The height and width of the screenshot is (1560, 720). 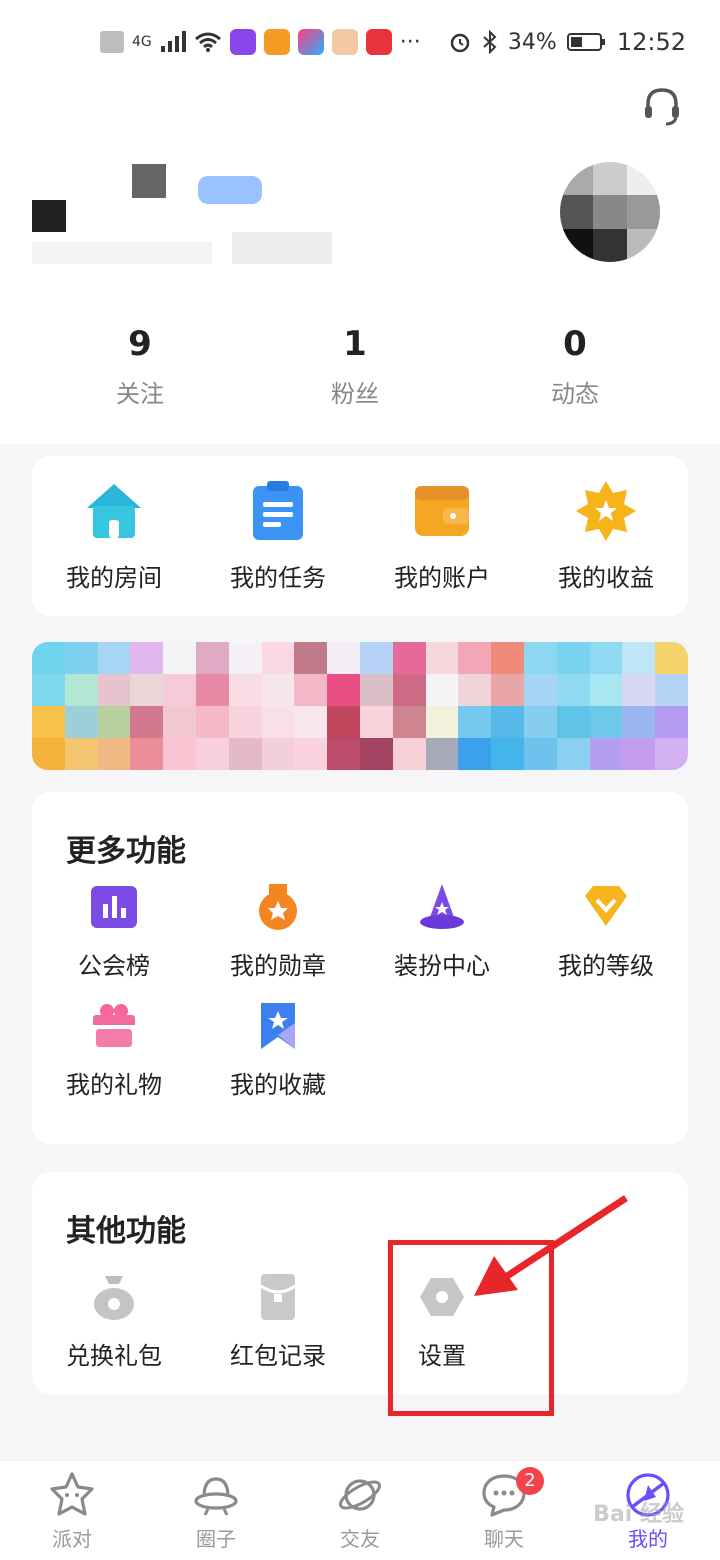 What do you see at coordinates (575, 344) in the screenshot?
I see `stat-number: 0` at bounding box center [575, 344].